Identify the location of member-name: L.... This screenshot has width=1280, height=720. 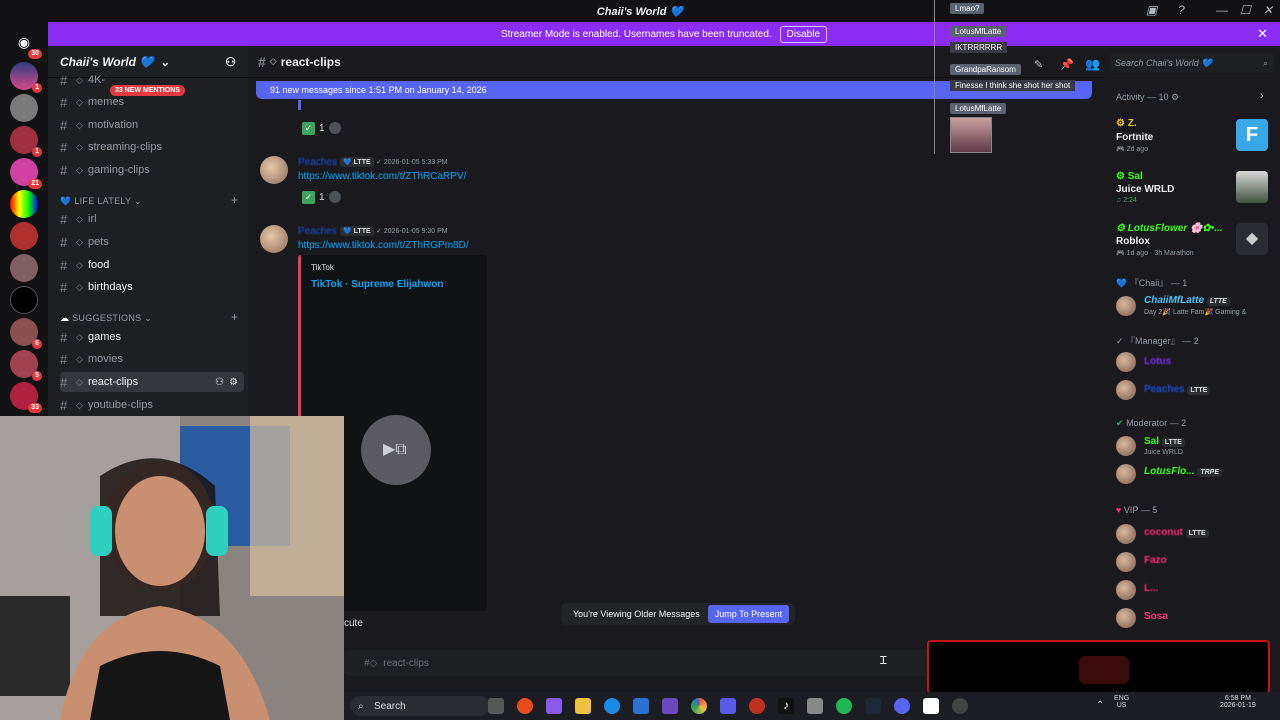
(1151, 588).